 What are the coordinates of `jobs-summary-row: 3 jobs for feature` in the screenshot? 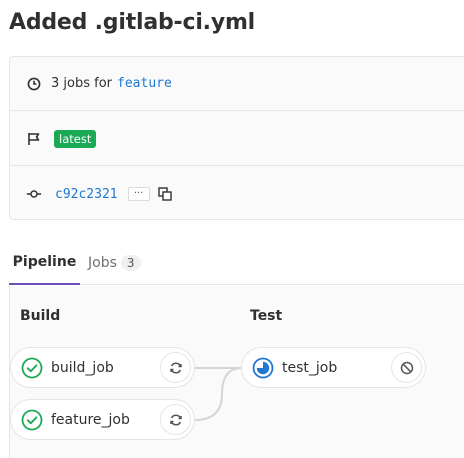 It's located at (237, 84).